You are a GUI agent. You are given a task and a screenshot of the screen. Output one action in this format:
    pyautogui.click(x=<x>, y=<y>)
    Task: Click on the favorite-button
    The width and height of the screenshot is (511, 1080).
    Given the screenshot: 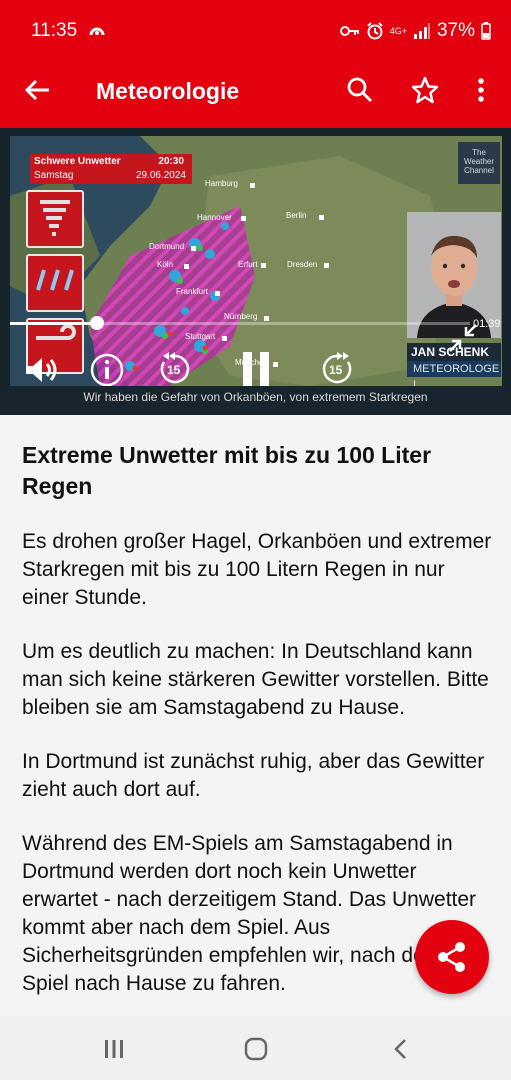 What is the action you would take?
    pyautogui.click(x=425, y=90)
    